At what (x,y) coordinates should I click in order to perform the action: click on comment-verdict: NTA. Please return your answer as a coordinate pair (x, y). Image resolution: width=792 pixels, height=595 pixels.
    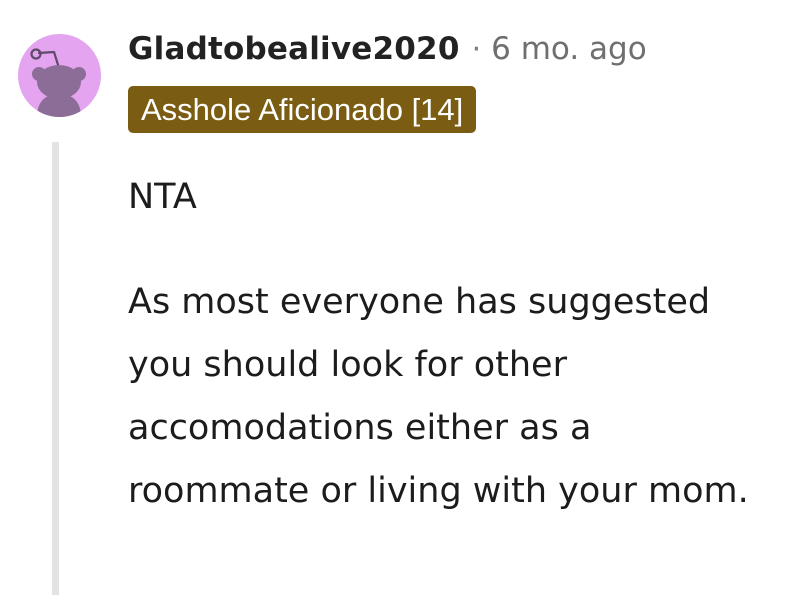
    Looking at the image, I should click on (162, 197).